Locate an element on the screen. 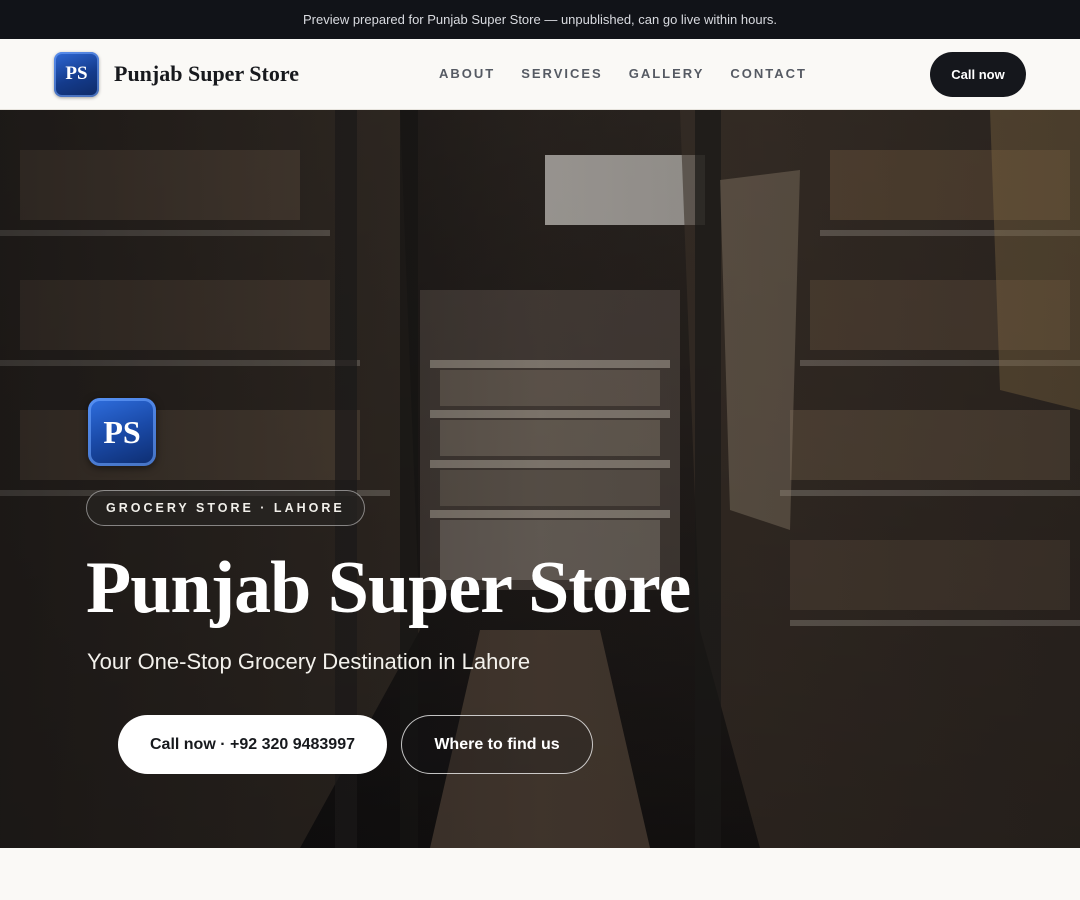  hero-logo-icon: PS is located at coordinates (122, 432).